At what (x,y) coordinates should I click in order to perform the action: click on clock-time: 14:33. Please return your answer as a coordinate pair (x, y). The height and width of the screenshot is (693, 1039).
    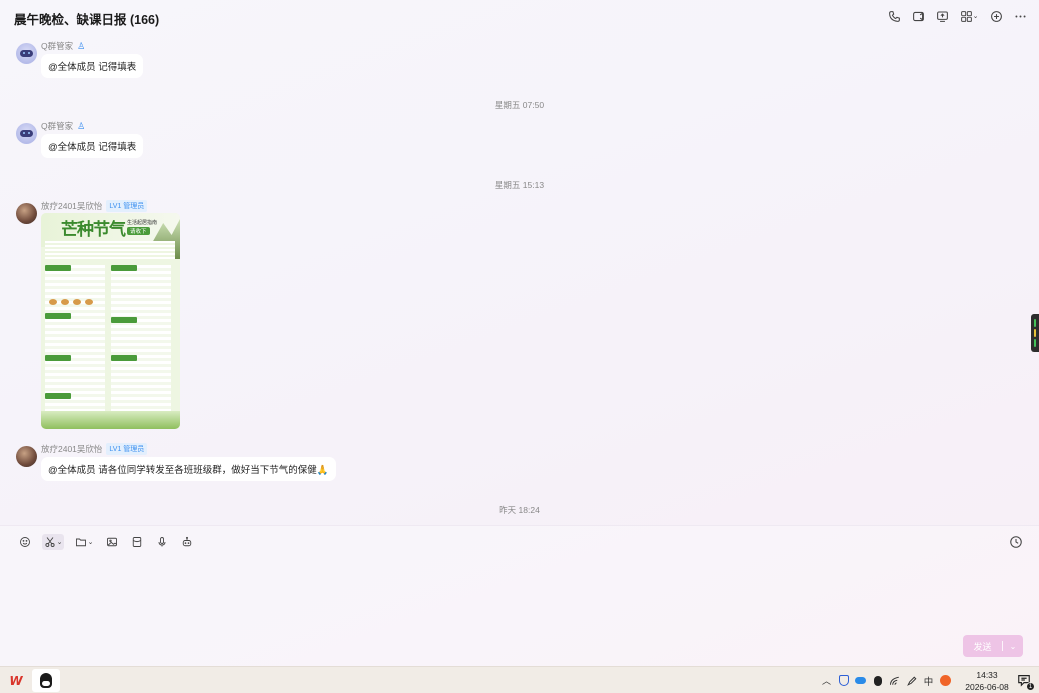
    Looking at the image, I should click on (987, 674).